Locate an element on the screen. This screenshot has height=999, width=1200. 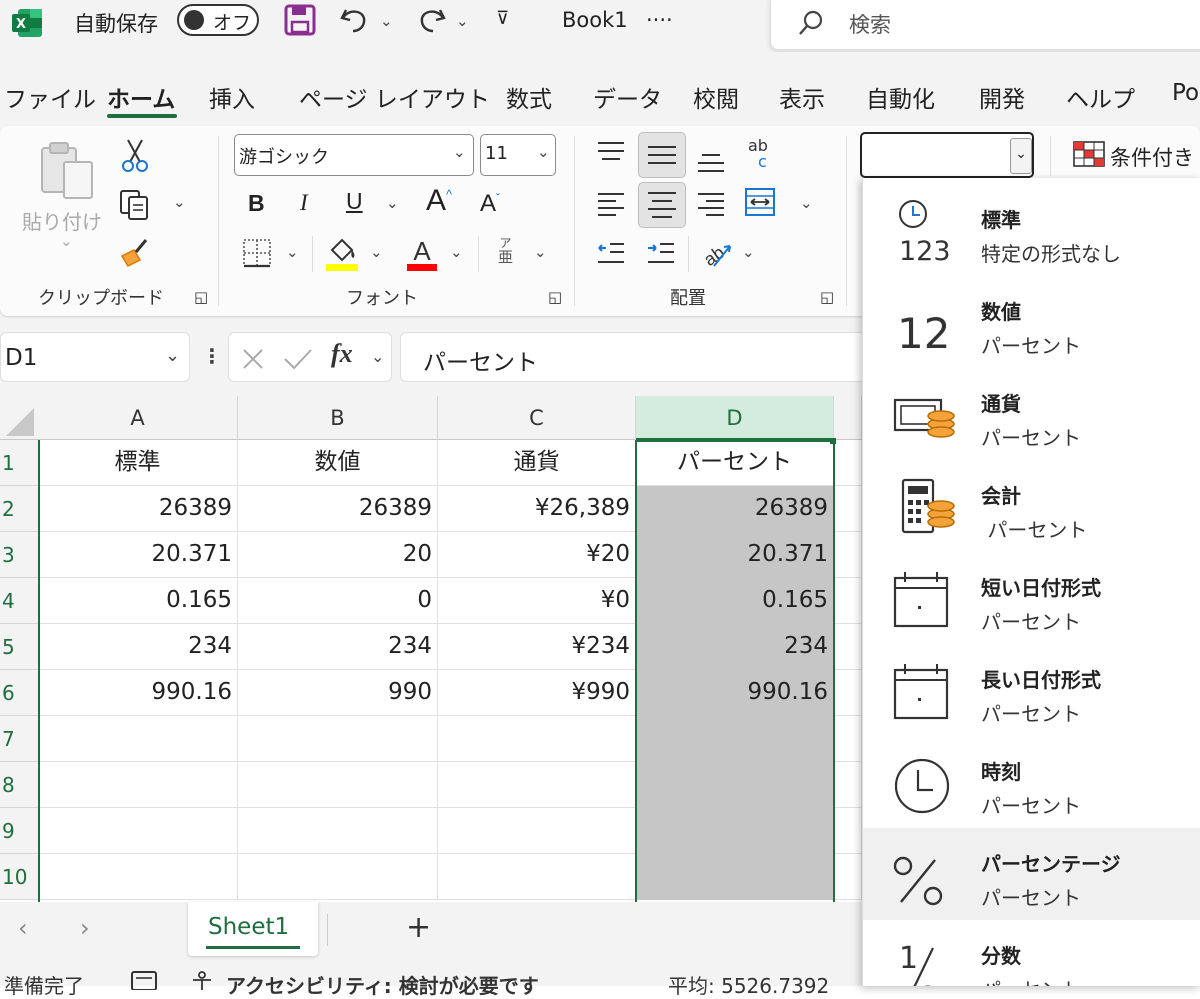
confirm-entry-icon is located at coordinates (298, 359).